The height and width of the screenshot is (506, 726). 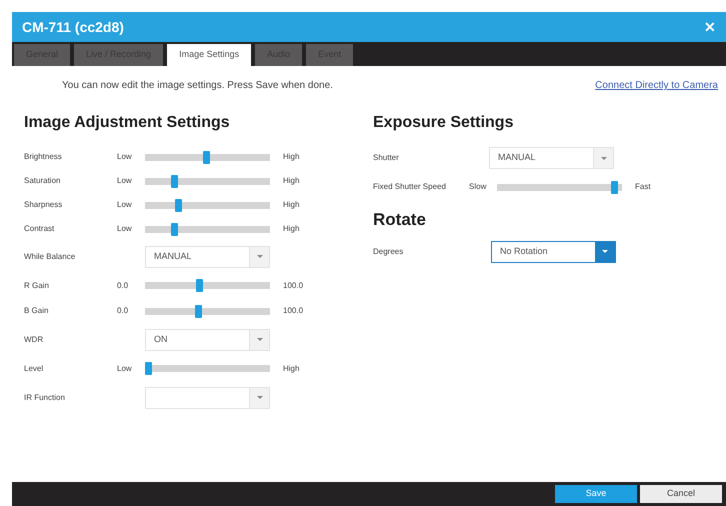 I want to click on window-title: CM-711 (cc2d8), so click(x=73, y=27).